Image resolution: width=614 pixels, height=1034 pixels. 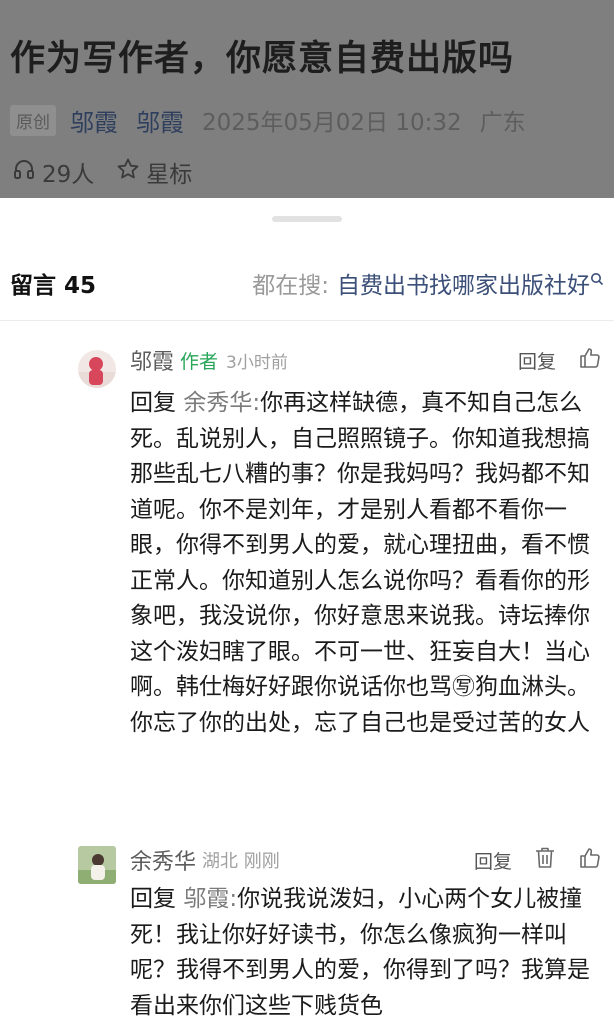 What do you see at coordinates (262, 59) in the screenshot?
I see `article-title: 作为写作者，你愿意自费出版吗` at bounding box center [262, 59].